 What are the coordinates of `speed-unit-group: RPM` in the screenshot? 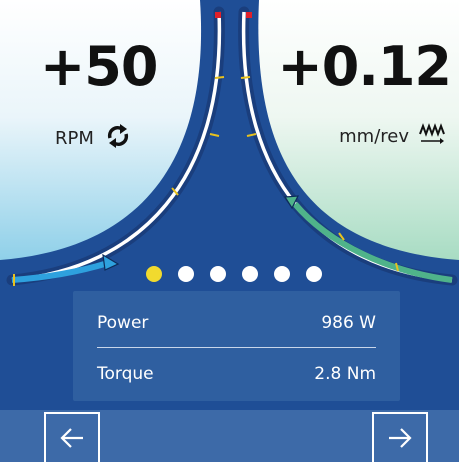 It's located at (93, 138).